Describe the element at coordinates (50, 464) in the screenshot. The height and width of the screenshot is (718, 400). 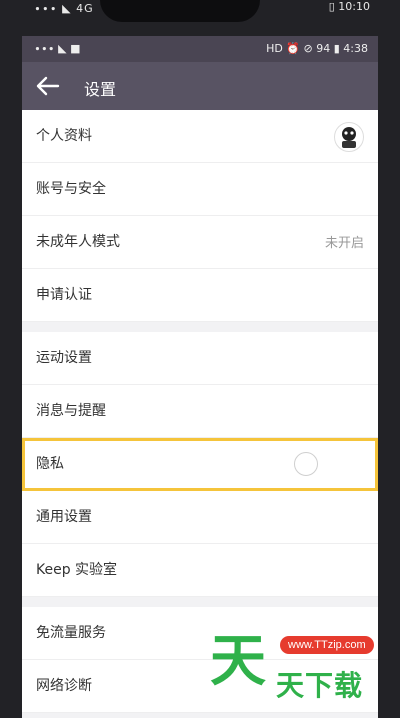
I see `settings-item-label: 隐私` at that location.